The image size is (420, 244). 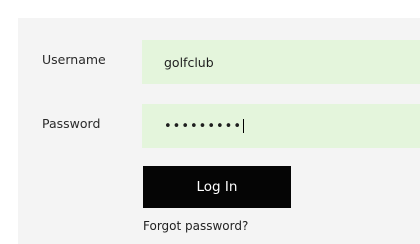 I want to click on username-label: Username, so click(x=74, y=59).